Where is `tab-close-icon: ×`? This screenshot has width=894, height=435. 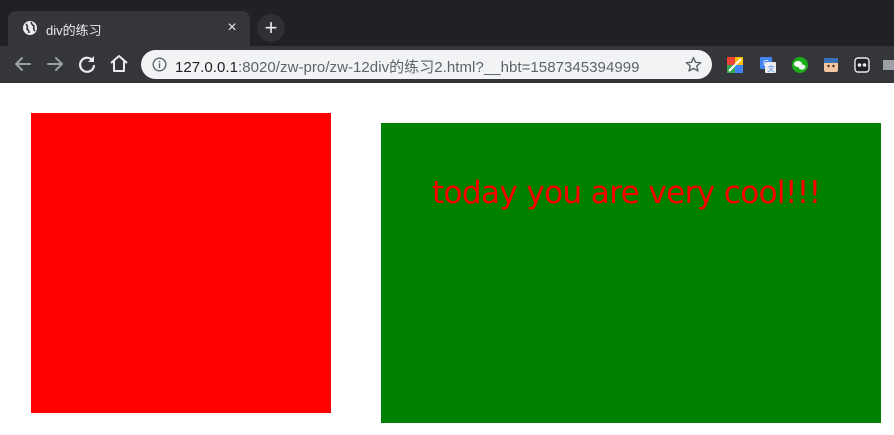 tab-close-icon: × is located at coordinates (232, 28).